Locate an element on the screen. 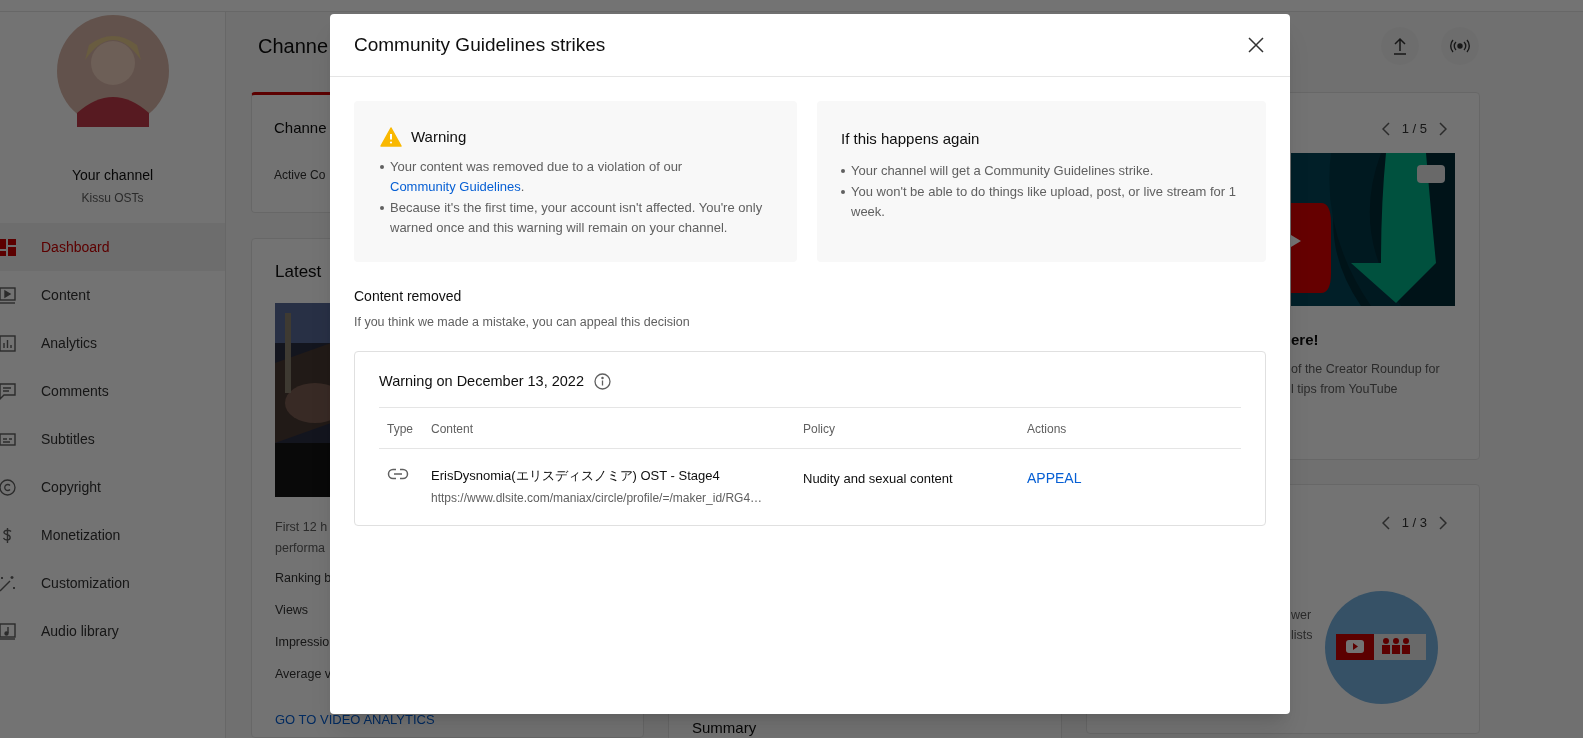 The image size is (1583, 738). subtitles-icon is located at coordinates (8, 439).